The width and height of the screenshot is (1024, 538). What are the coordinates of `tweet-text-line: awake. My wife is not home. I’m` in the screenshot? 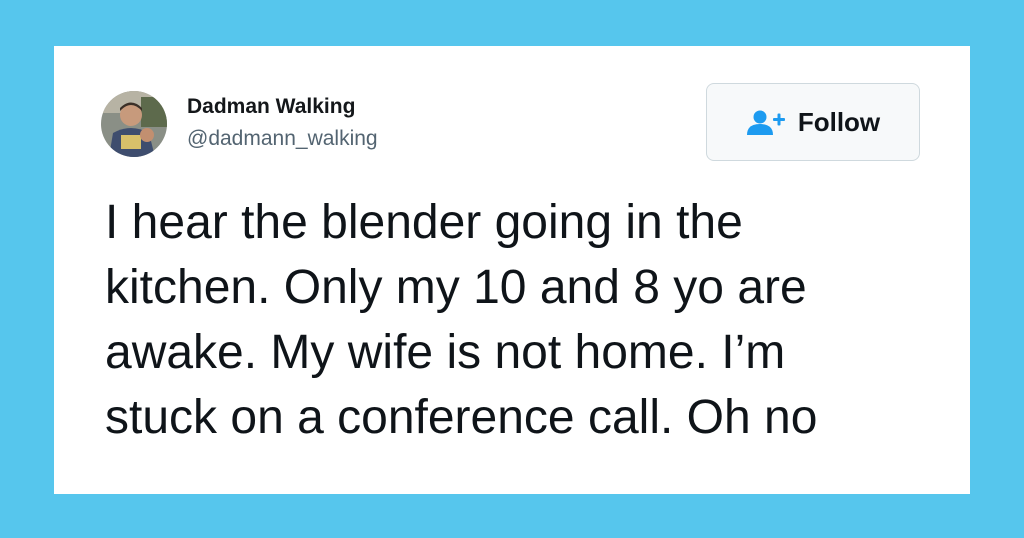 It's located at (445, 352).